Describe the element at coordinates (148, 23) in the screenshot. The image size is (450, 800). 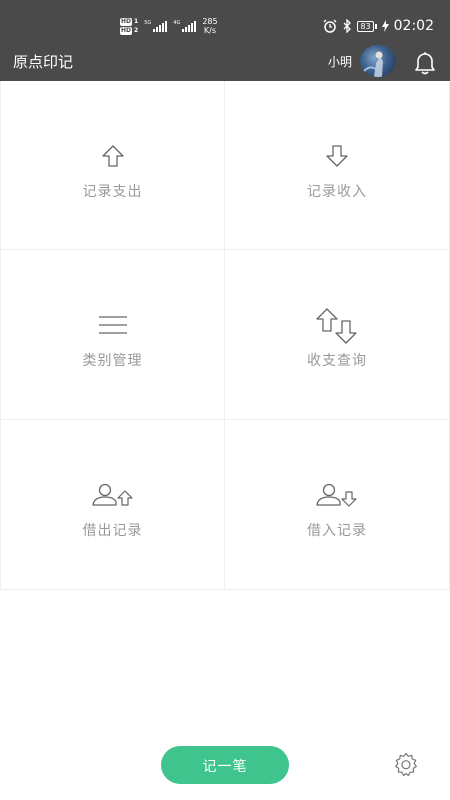
I see `signal-5g-tag: 5G` at that location.